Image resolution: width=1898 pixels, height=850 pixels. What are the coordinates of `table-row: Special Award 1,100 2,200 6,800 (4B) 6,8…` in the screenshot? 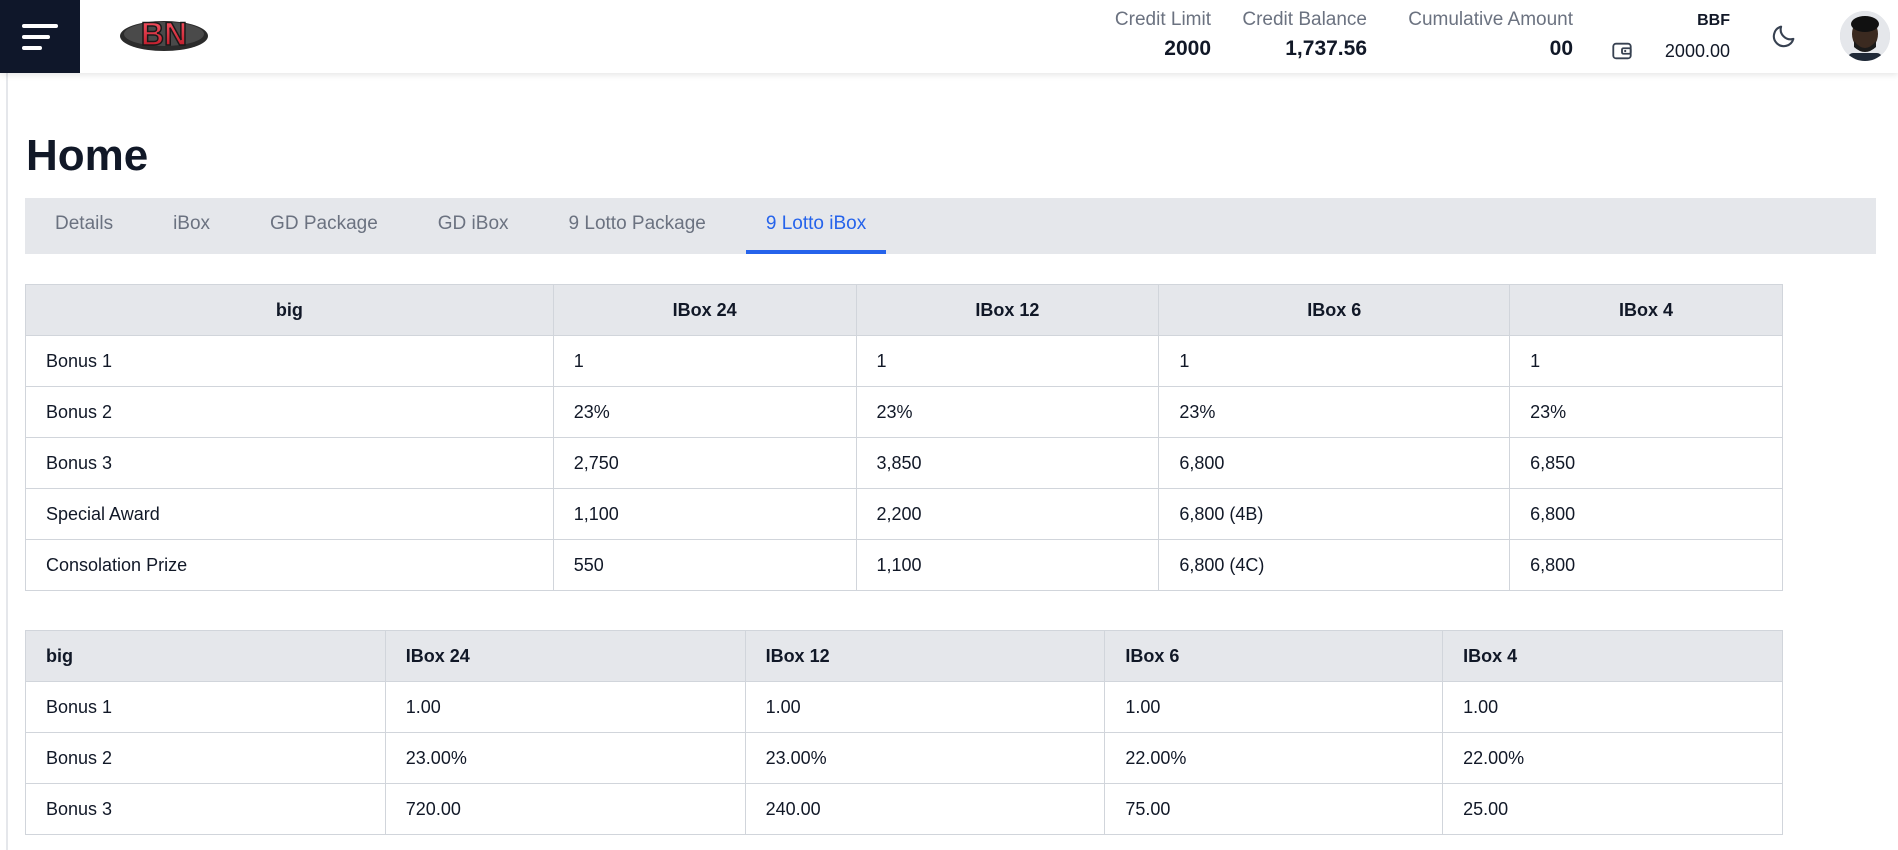 It's located at (904, 514).